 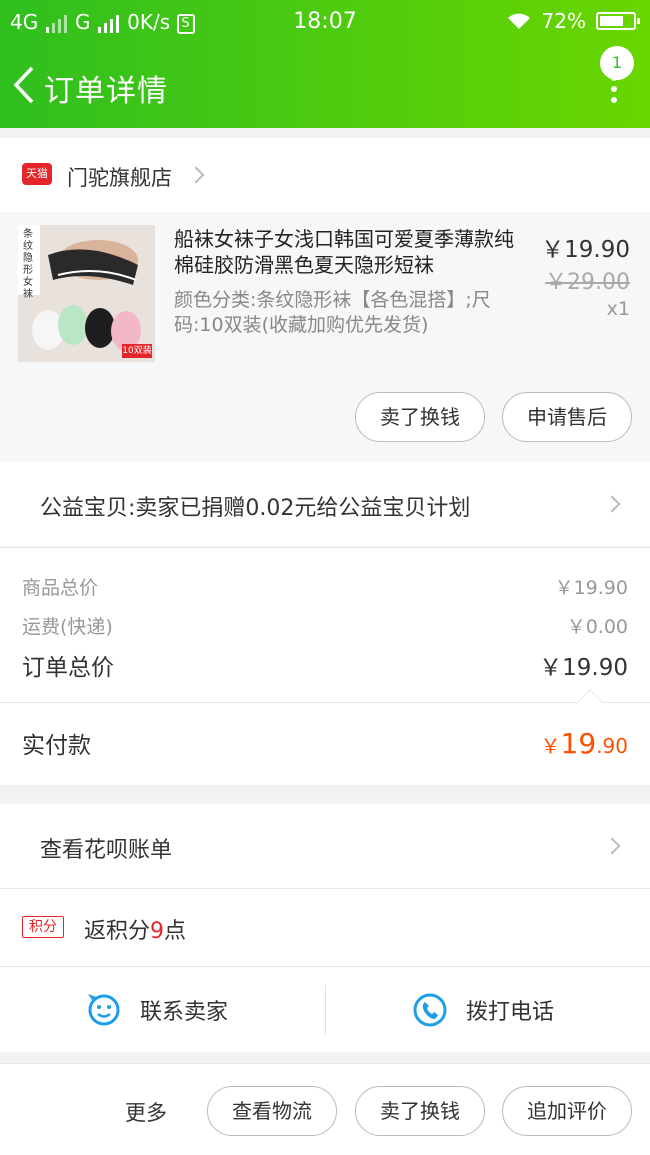 I want to click on goods-total-row: 商品总价 ￥19.90, so click(x=325, y=586).